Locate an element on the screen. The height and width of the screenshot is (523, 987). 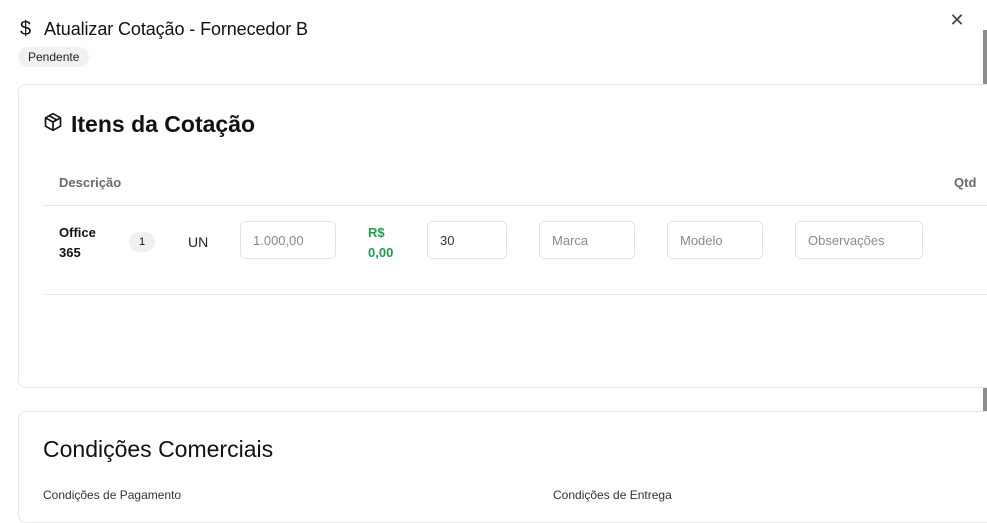
dialog-header: $ Atualizar Cotação - Fornecedor B is located at coordinates (164, 29).